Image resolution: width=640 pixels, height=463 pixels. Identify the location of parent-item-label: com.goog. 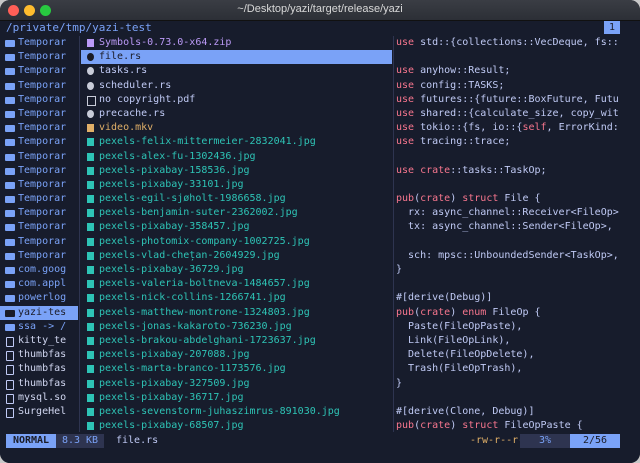
(42, 269).